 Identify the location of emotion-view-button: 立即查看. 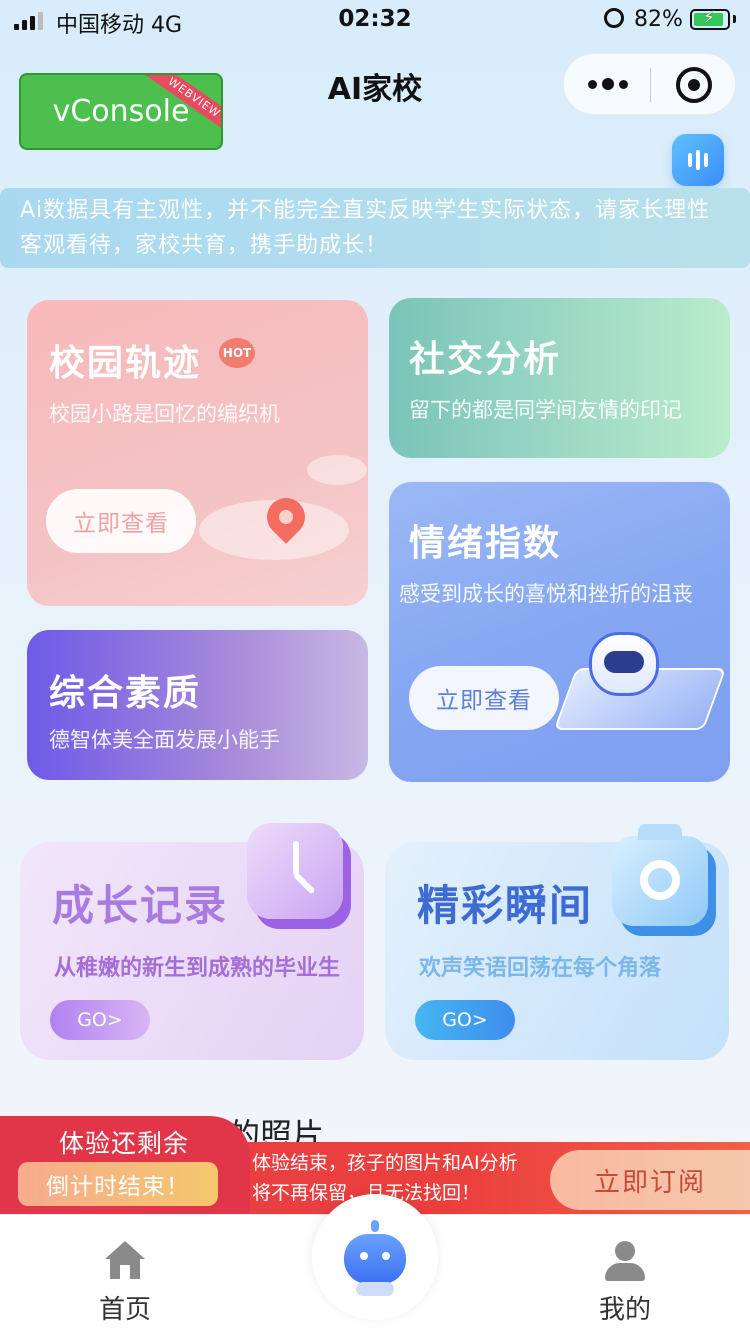
(484, 698).